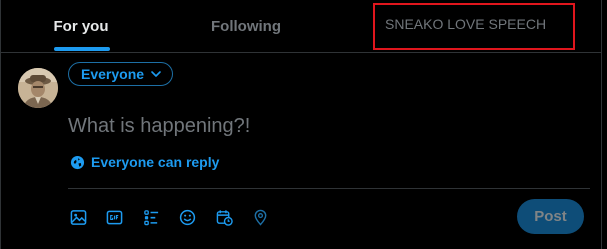 This screenshot has width=607, height=249. What do you see at coordinates (224, 217) in the screenshot?
I see `schedule-icon` at bounding box center [224, 217].